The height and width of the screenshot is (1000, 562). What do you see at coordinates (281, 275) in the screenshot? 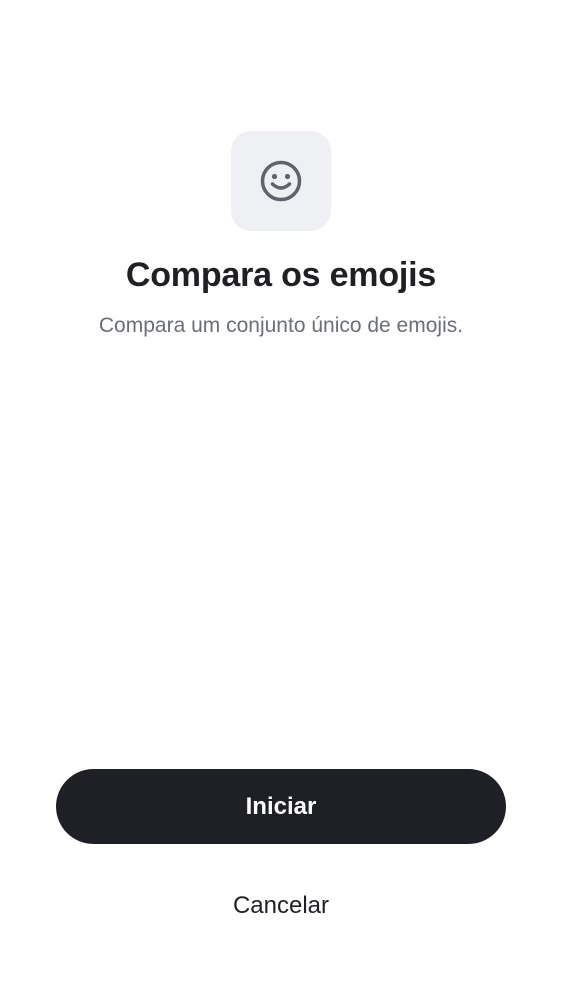
I see `page-title: Compara os emojis` at bounding box center [281, 275].